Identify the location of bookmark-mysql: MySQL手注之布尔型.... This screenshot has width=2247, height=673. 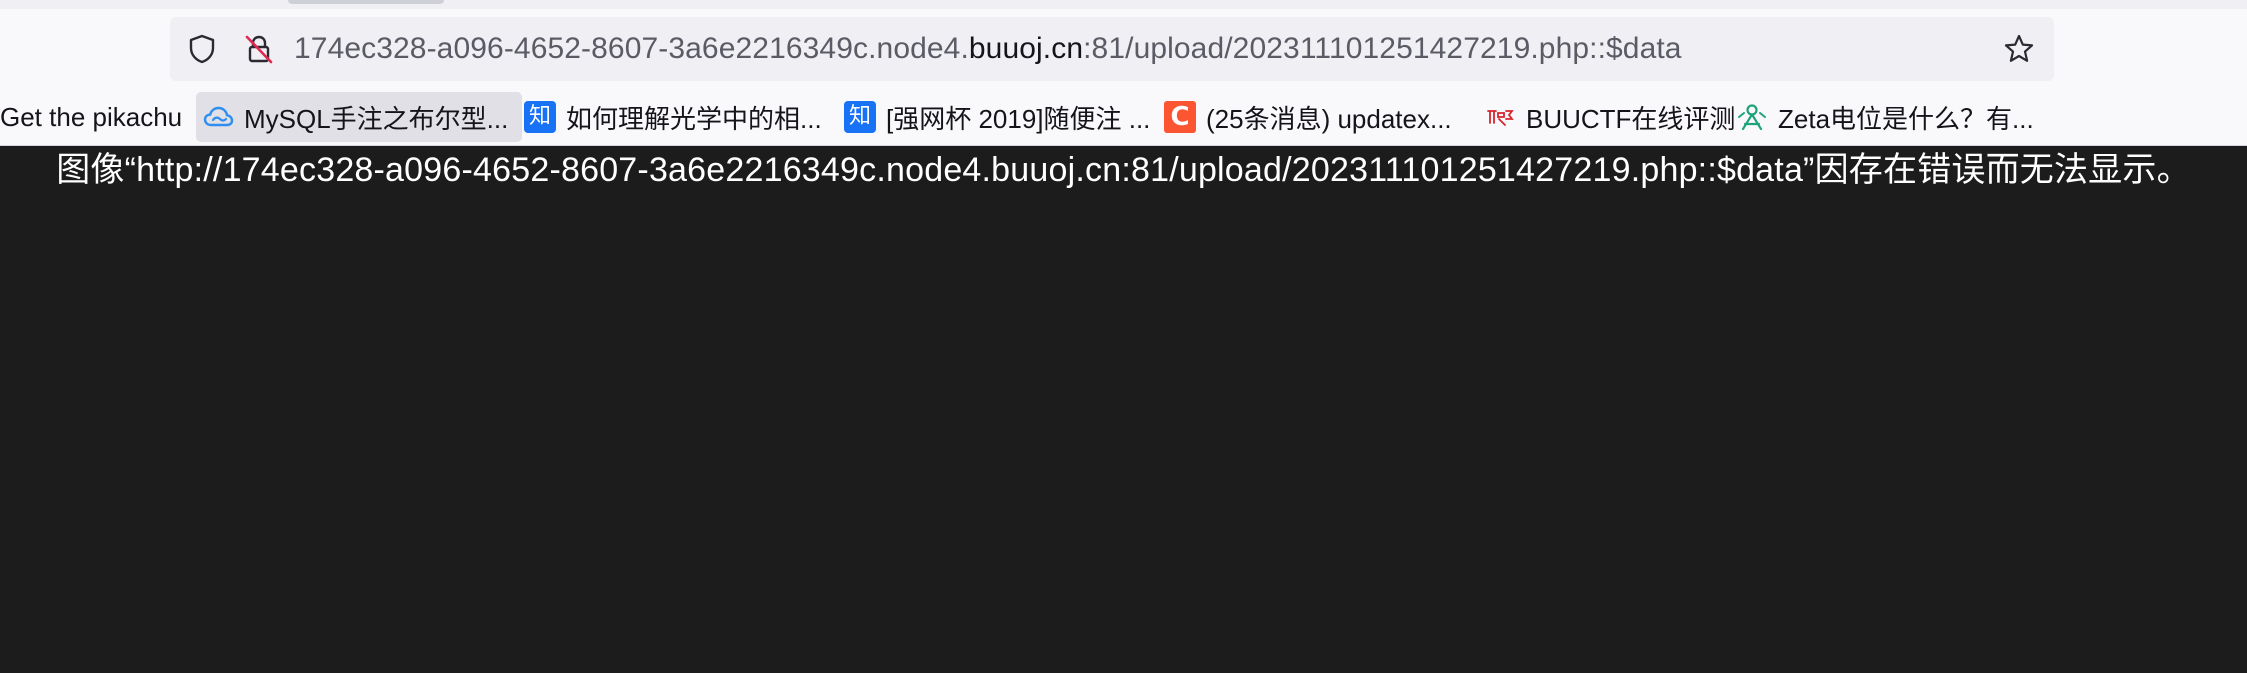
(359, 117).